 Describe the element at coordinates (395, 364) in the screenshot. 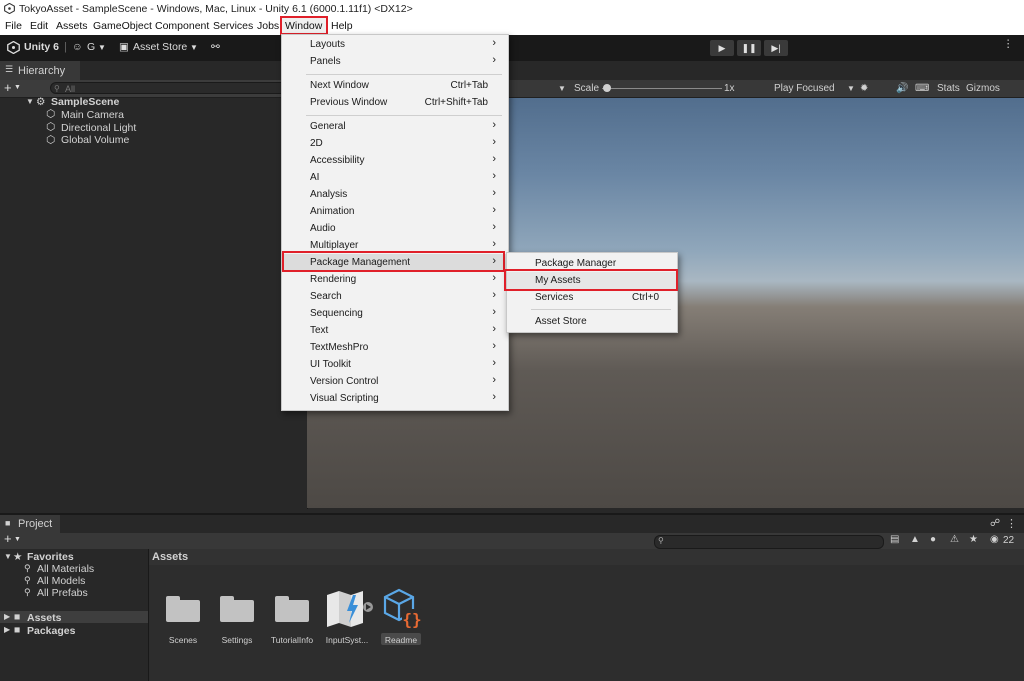

I see `menu-item-ui-toolkit: UI Toolkit ›` at that location.